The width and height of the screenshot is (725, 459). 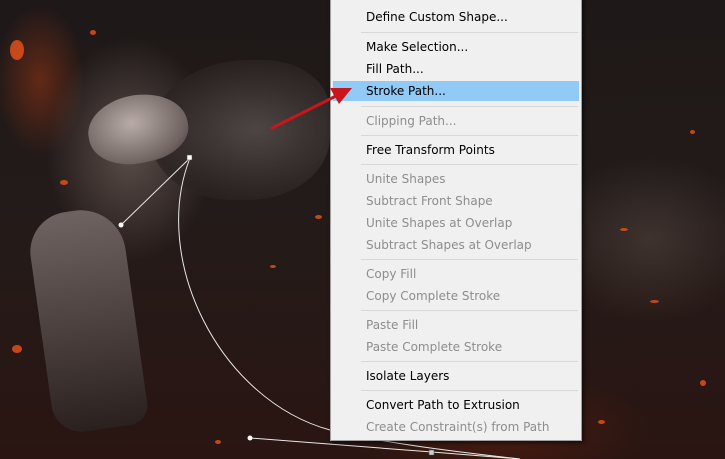 What do you see at coordinates (456, 347) in the screenshot?
I see `menu-item-paste-complete-stroke: Paste Complete Stroke` at bounding box center [456, 347].